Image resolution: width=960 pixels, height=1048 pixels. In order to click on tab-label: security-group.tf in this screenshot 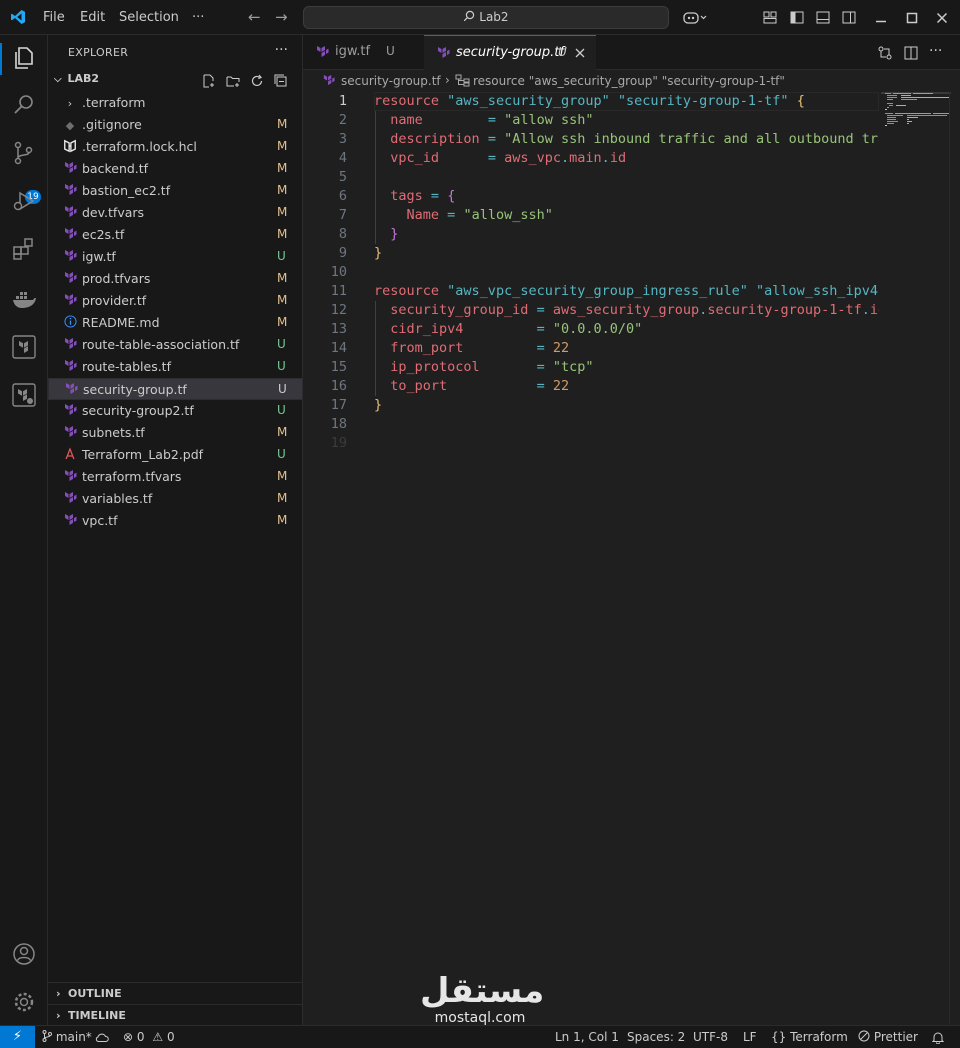, I will do `click(510, 52)`.